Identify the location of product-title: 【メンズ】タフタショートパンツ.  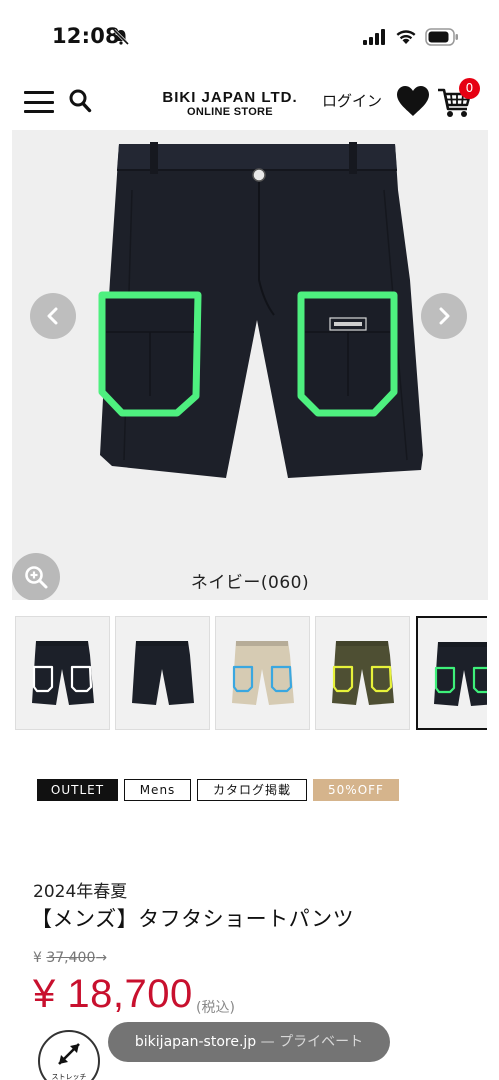
(193, 919).